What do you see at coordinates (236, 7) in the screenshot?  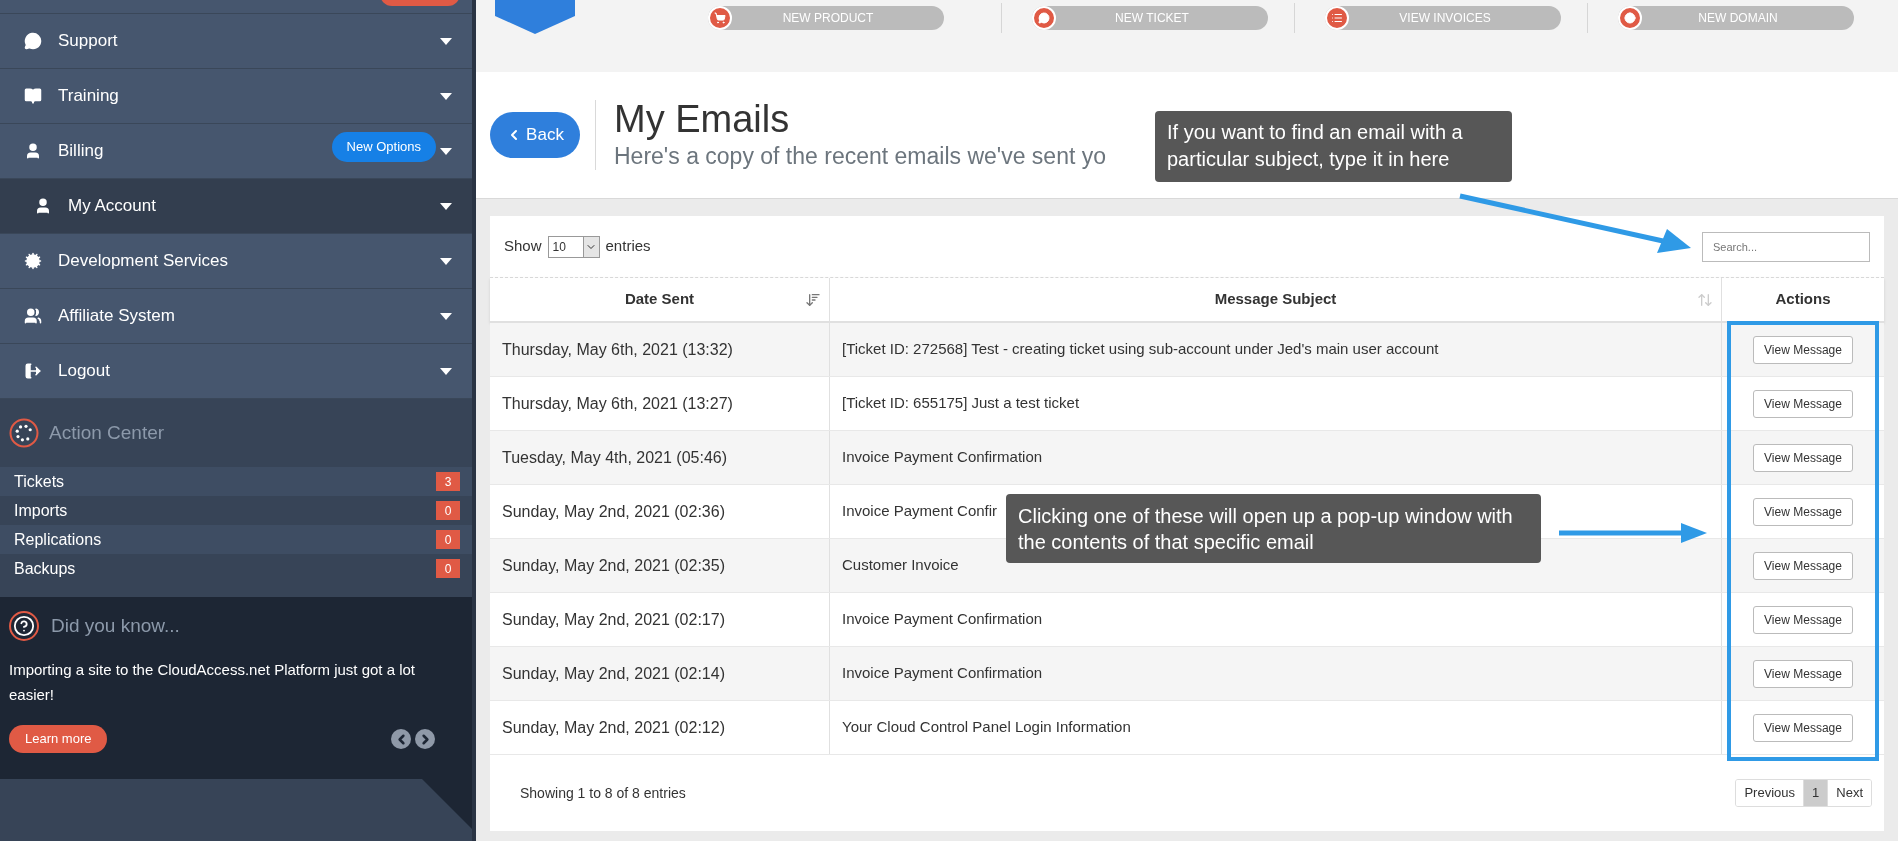 I see `sidebar-item` at bounding box center [236, 7].